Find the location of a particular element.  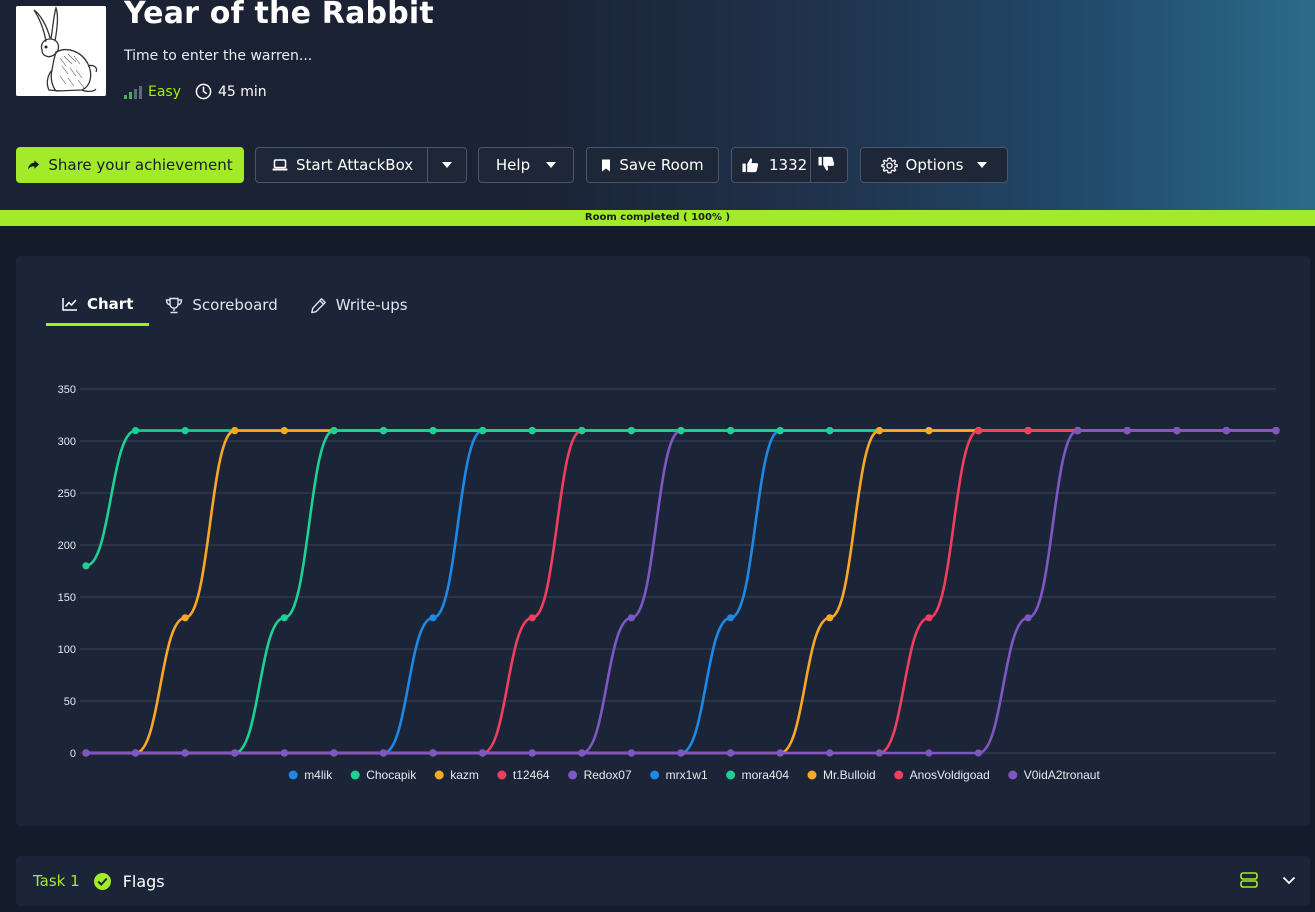

tab-chart: Chart is located at coordinates (98, 305).